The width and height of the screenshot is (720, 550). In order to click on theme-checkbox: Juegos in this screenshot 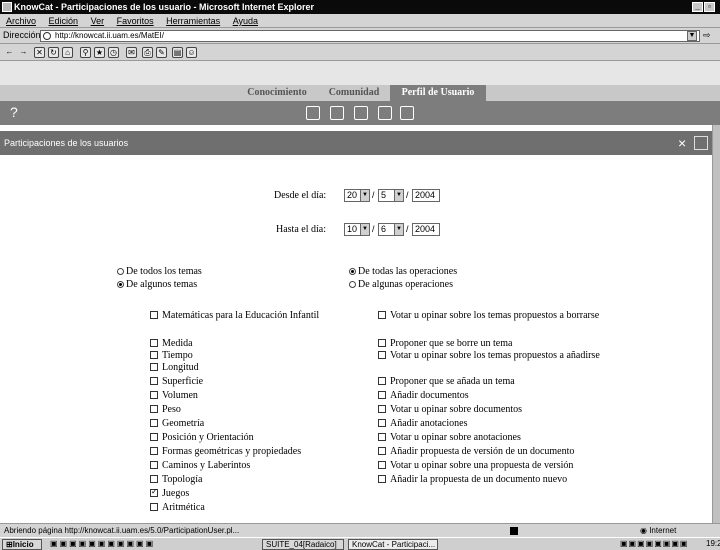, I will do `click(169, 493)`.